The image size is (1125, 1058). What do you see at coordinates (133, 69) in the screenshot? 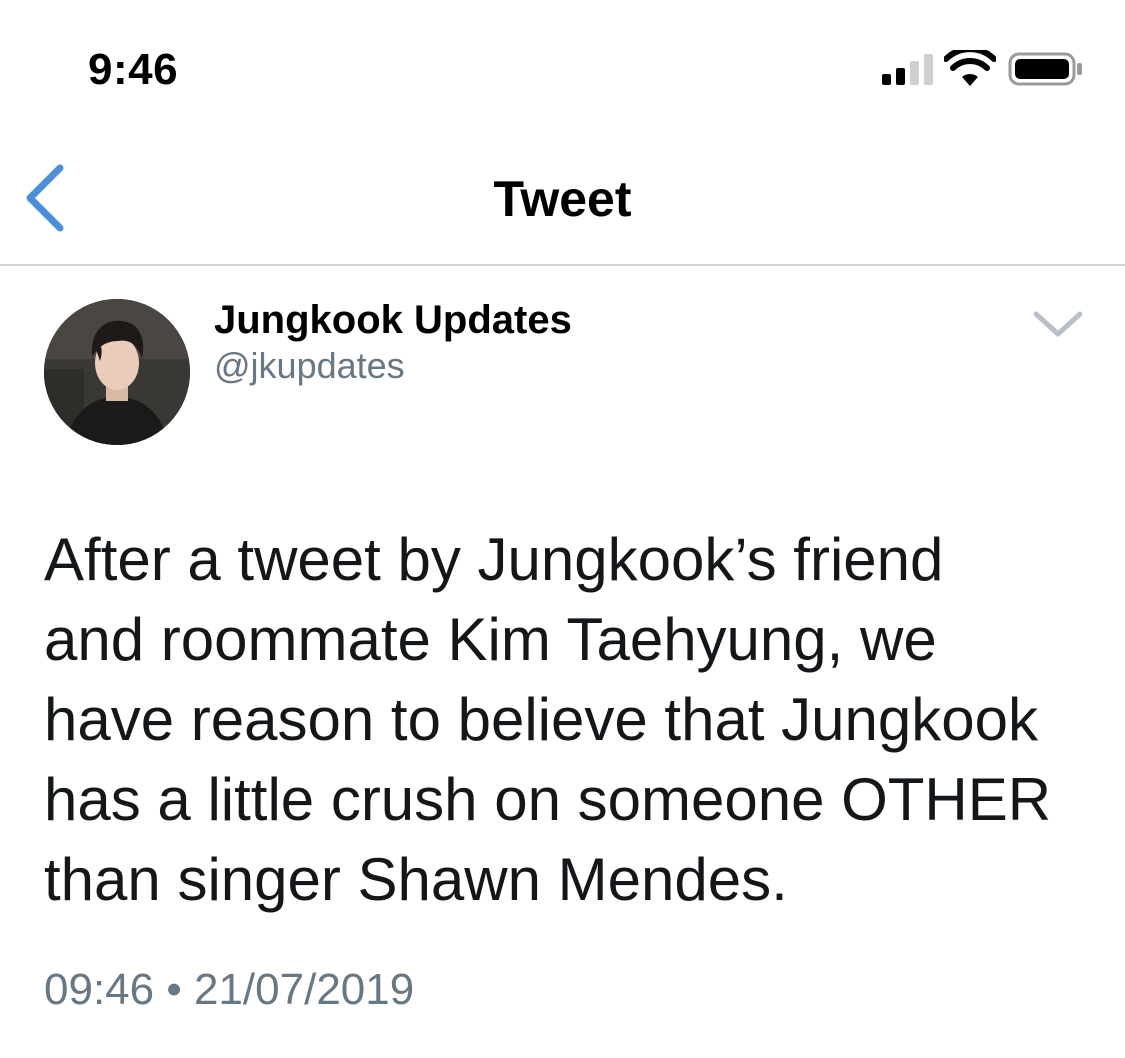
I see `status-time: 9:46` at bounding box center [133, 69].